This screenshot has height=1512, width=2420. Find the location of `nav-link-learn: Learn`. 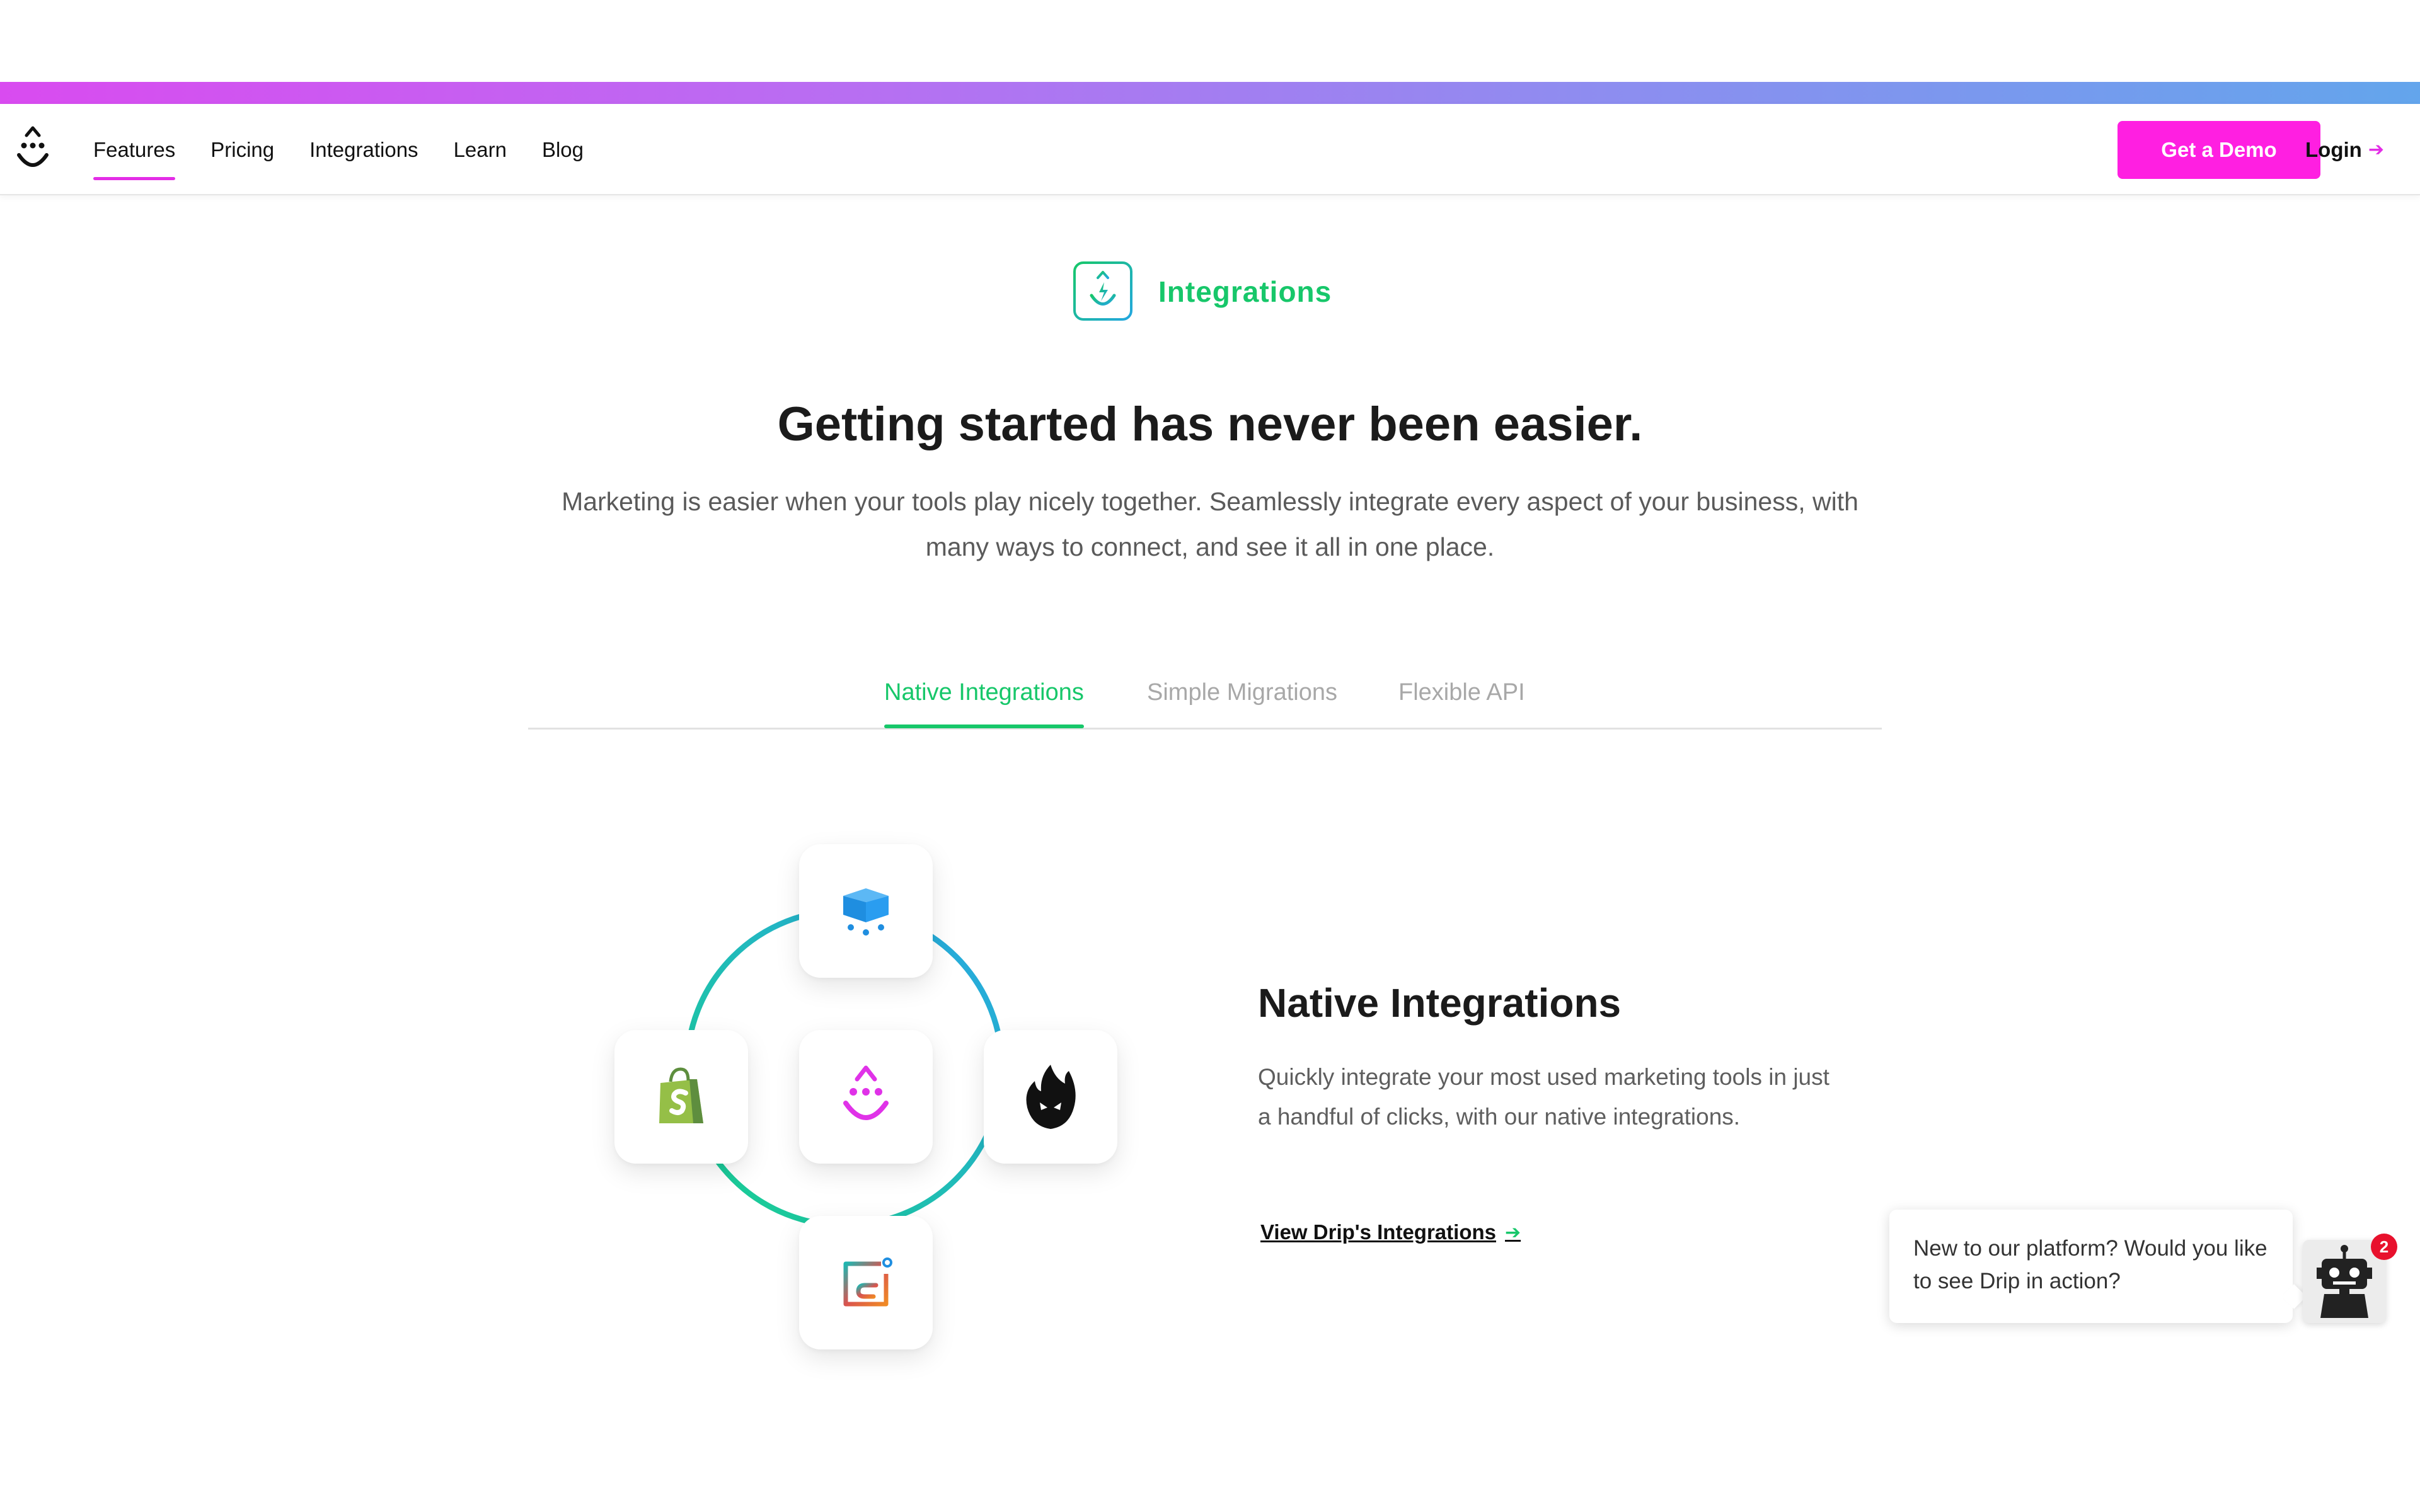

nav-link-learn: Learn is located at coordinates (480, 149).